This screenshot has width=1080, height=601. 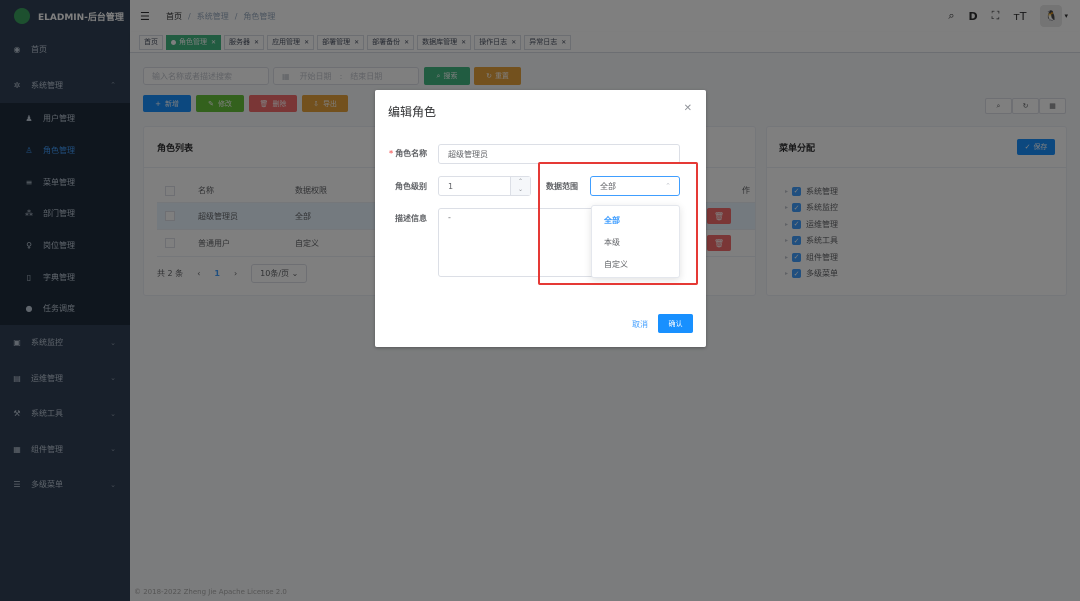 What do you see at coordinates (484, 186) in the screenshot?
I see `role-level-stepper: 1 ⌃ ⌄` at bounding box center [484, 186].